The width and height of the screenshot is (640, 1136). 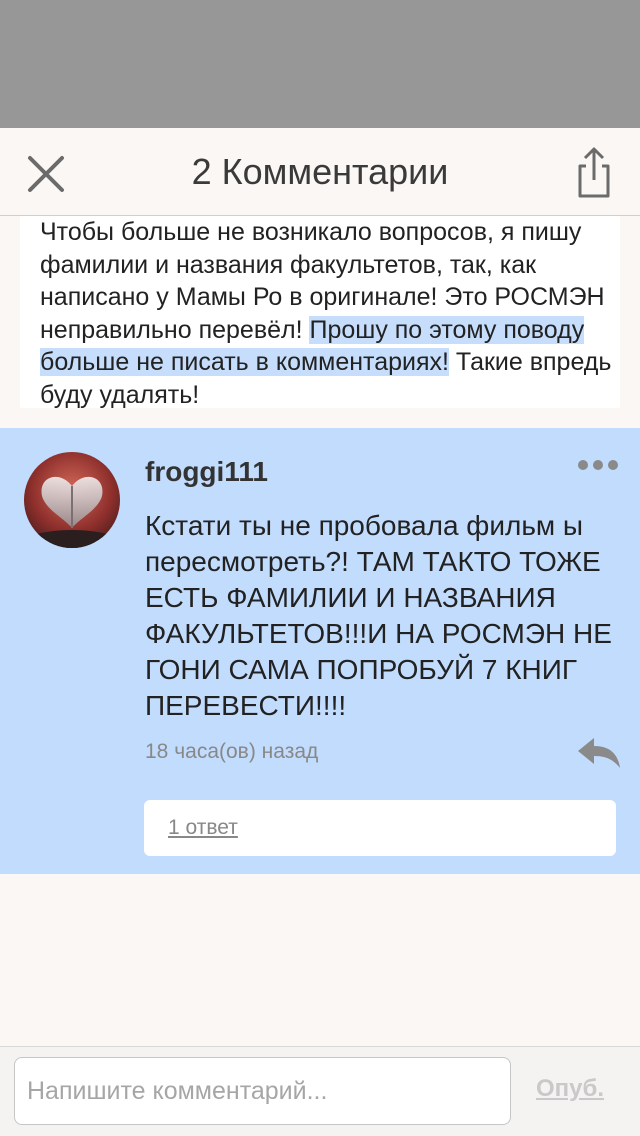 What do you see at coordinates (570, 1089) in the screenshot?
I see `publish-button: Опуб.` at bounding box center [570, 1089].